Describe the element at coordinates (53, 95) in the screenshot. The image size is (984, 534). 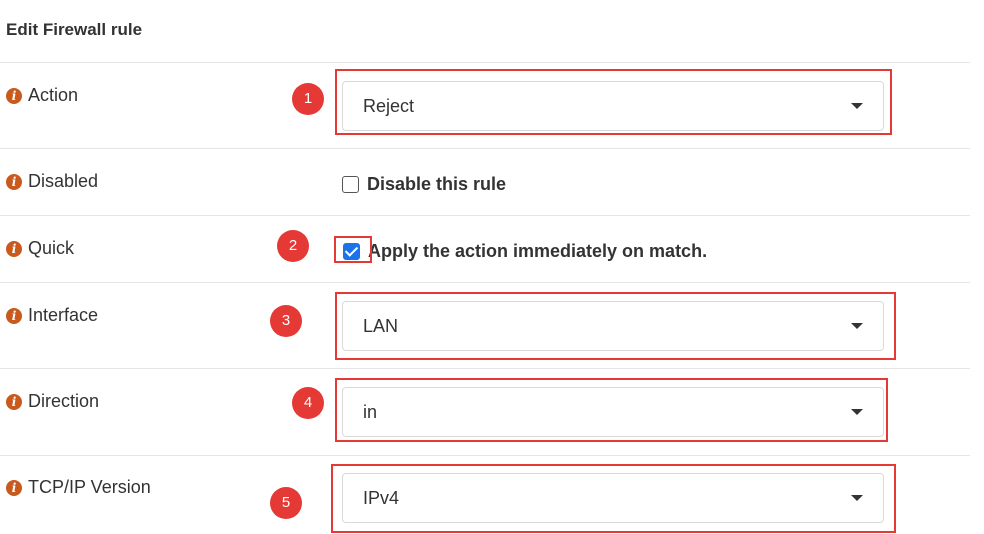
I see `action-label-text: Action` at that location.